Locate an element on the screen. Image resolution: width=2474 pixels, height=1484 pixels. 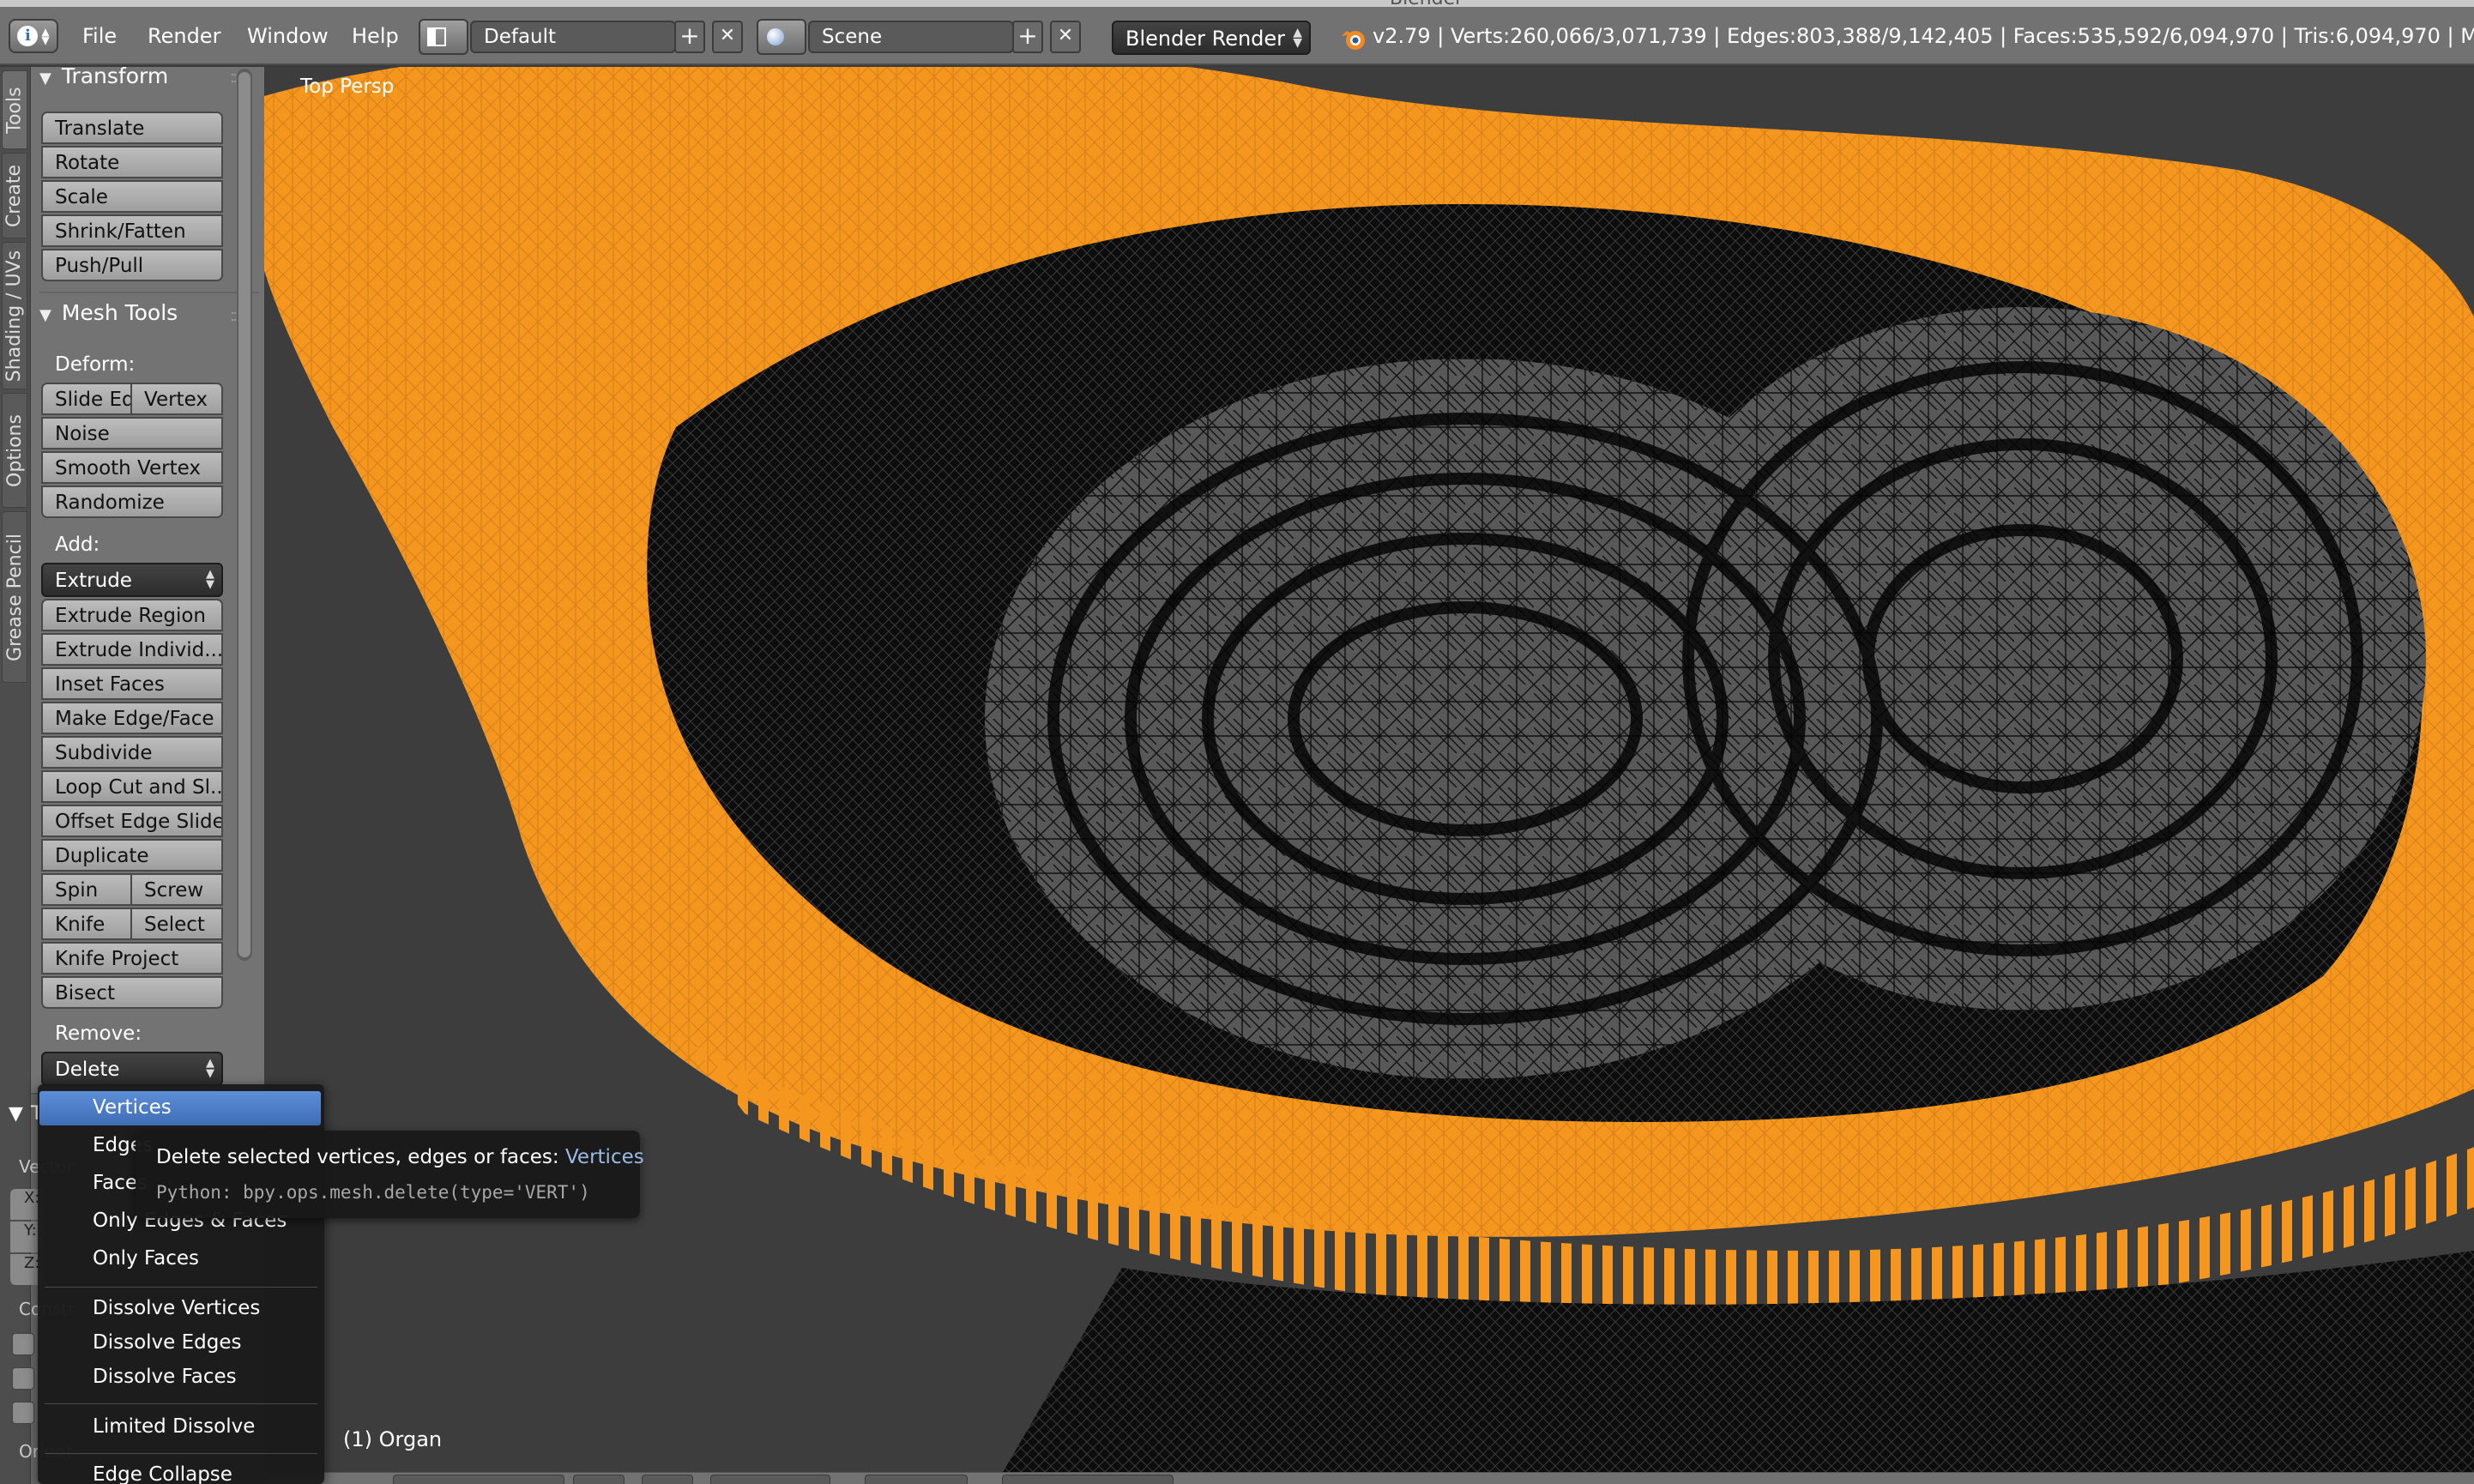
tab-options-label: Options is located at coordinates (14, 450).